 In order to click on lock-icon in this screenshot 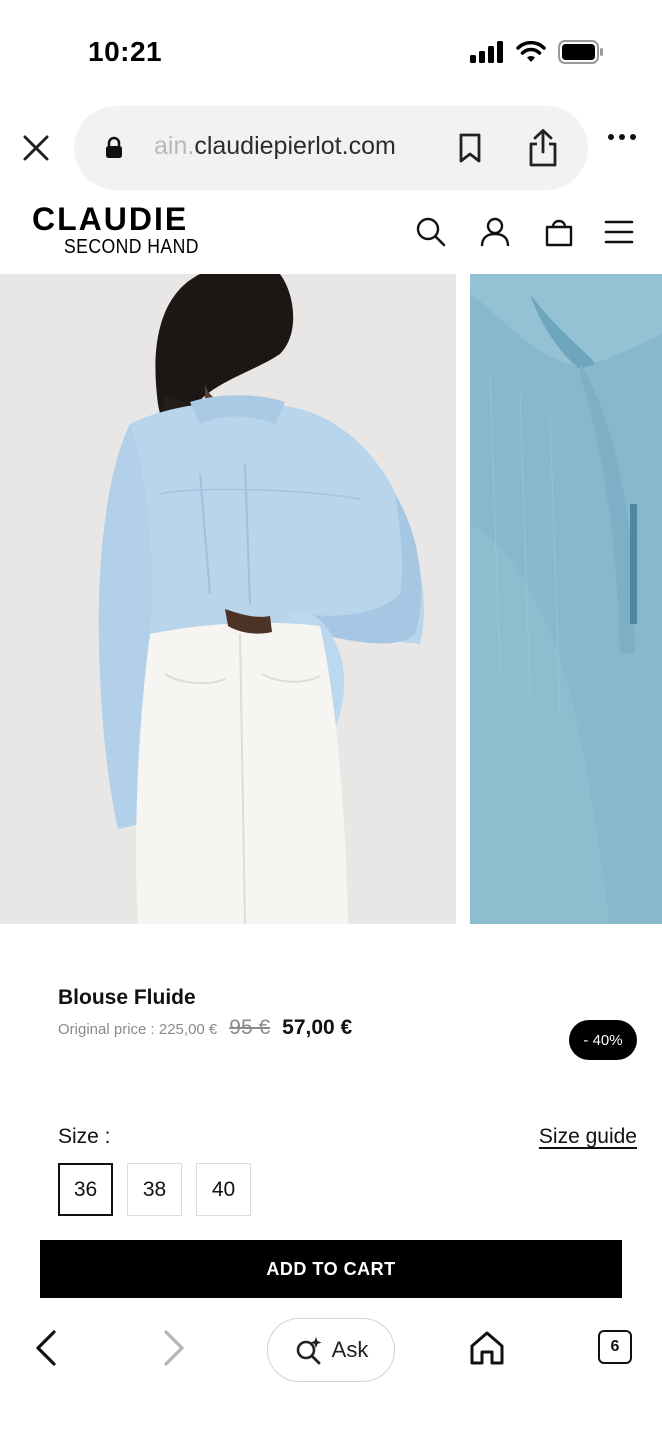, I will do `click(114, 147)`.